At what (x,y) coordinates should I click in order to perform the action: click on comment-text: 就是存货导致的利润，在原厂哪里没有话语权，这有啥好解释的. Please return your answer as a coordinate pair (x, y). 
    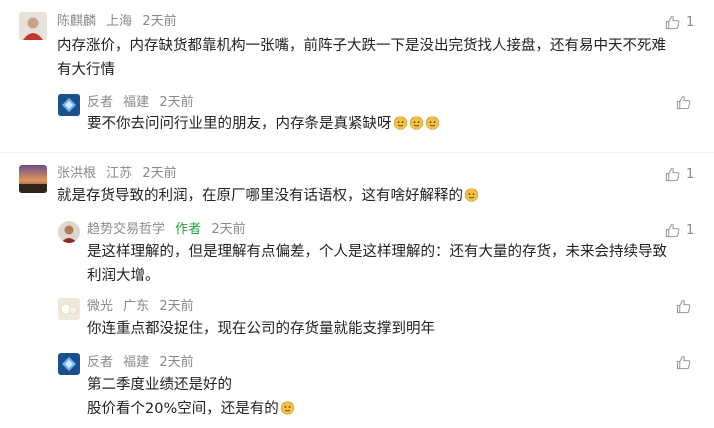
    Looking at the image, I should click on (268, 196).